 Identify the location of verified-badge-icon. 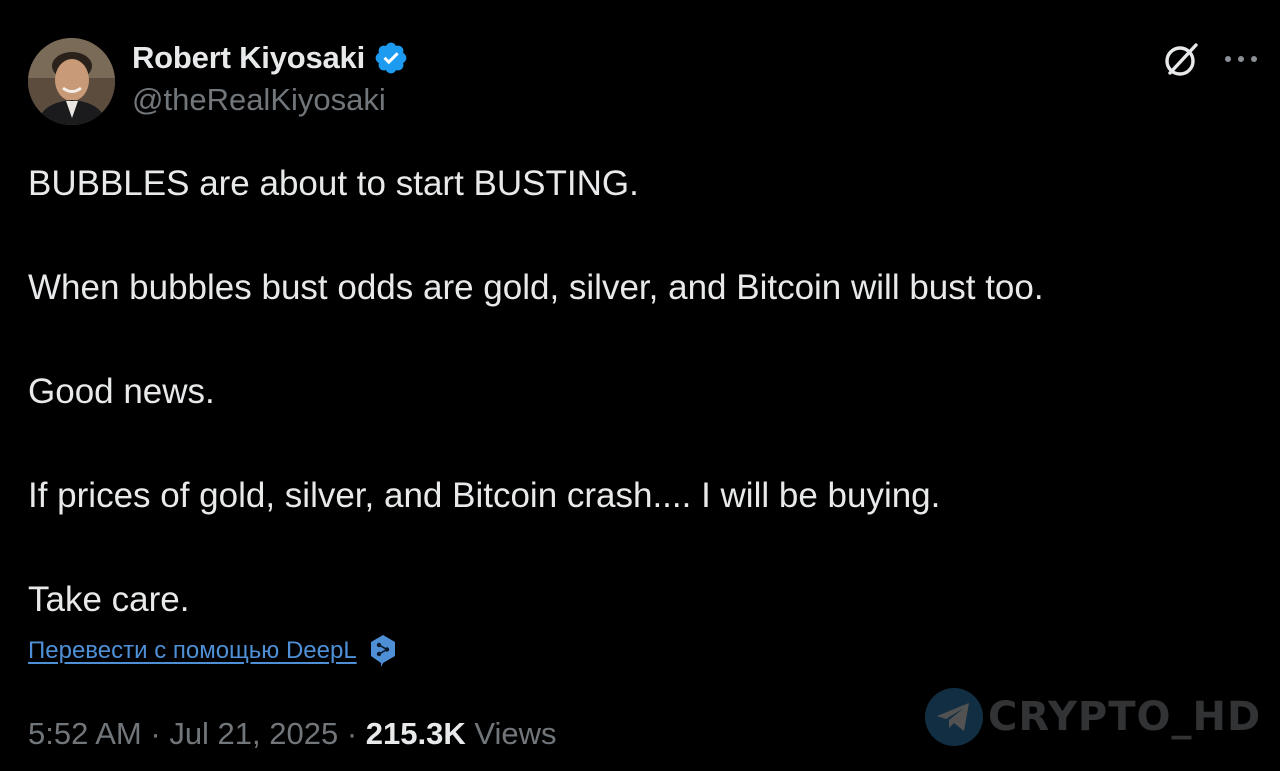
(391, 58).